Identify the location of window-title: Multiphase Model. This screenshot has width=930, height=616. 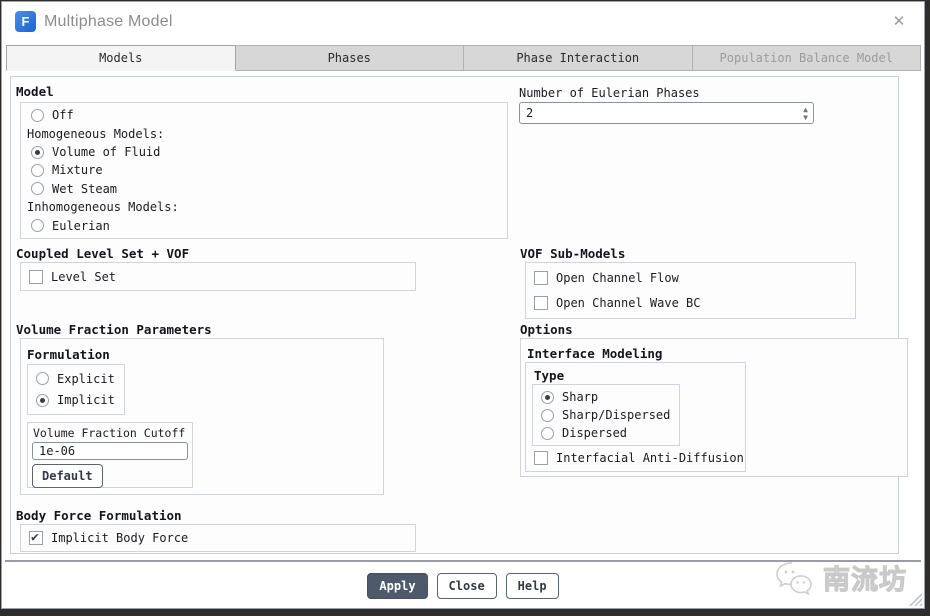
(108, 21).